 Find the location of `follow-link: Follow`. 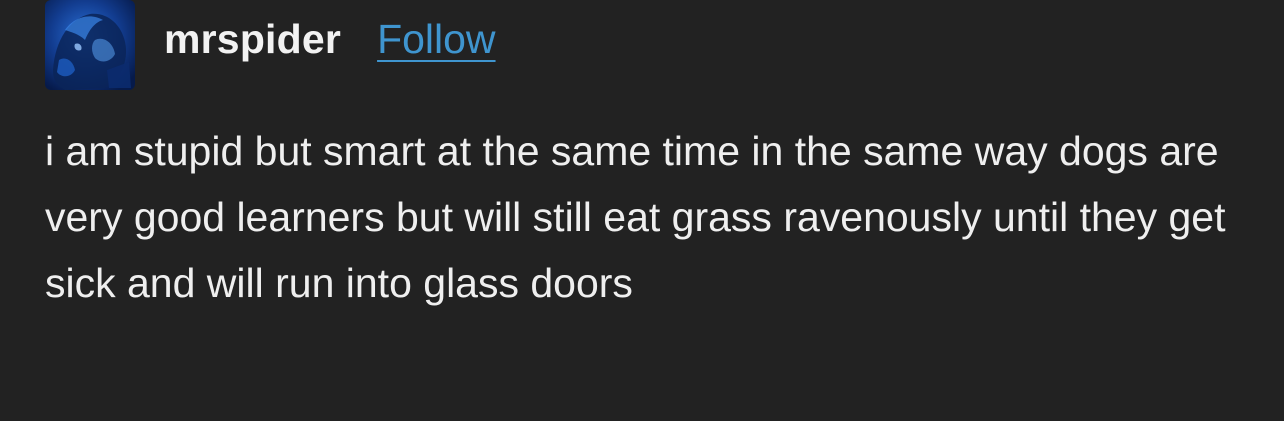

follow-link: Follow is located at coordinates (436, 39).